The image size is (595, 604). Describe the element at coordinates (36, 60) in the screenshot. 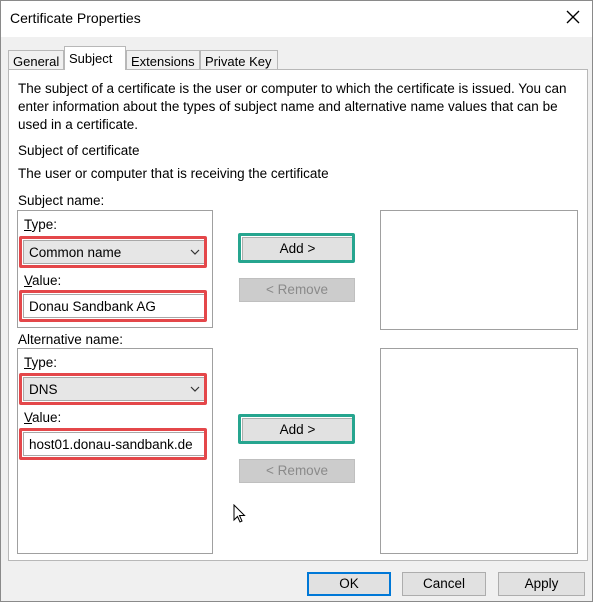

I see `tab-general: General` at that location.